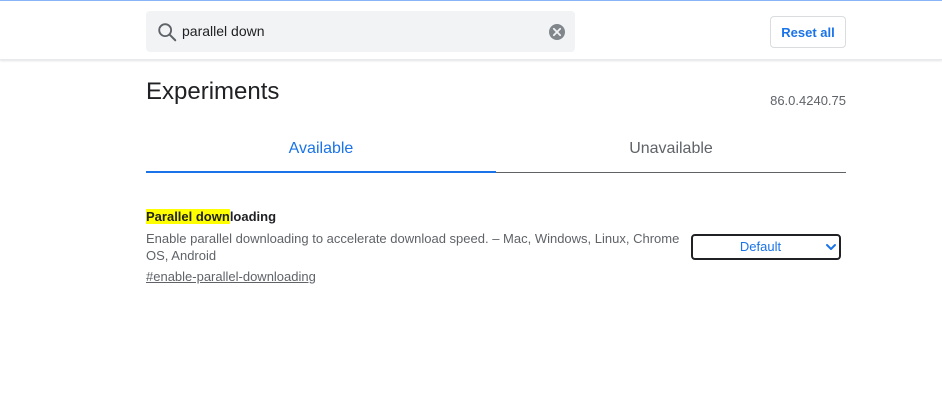  I want to click on search-match-highlight: Parallel down, so click(188, 216).